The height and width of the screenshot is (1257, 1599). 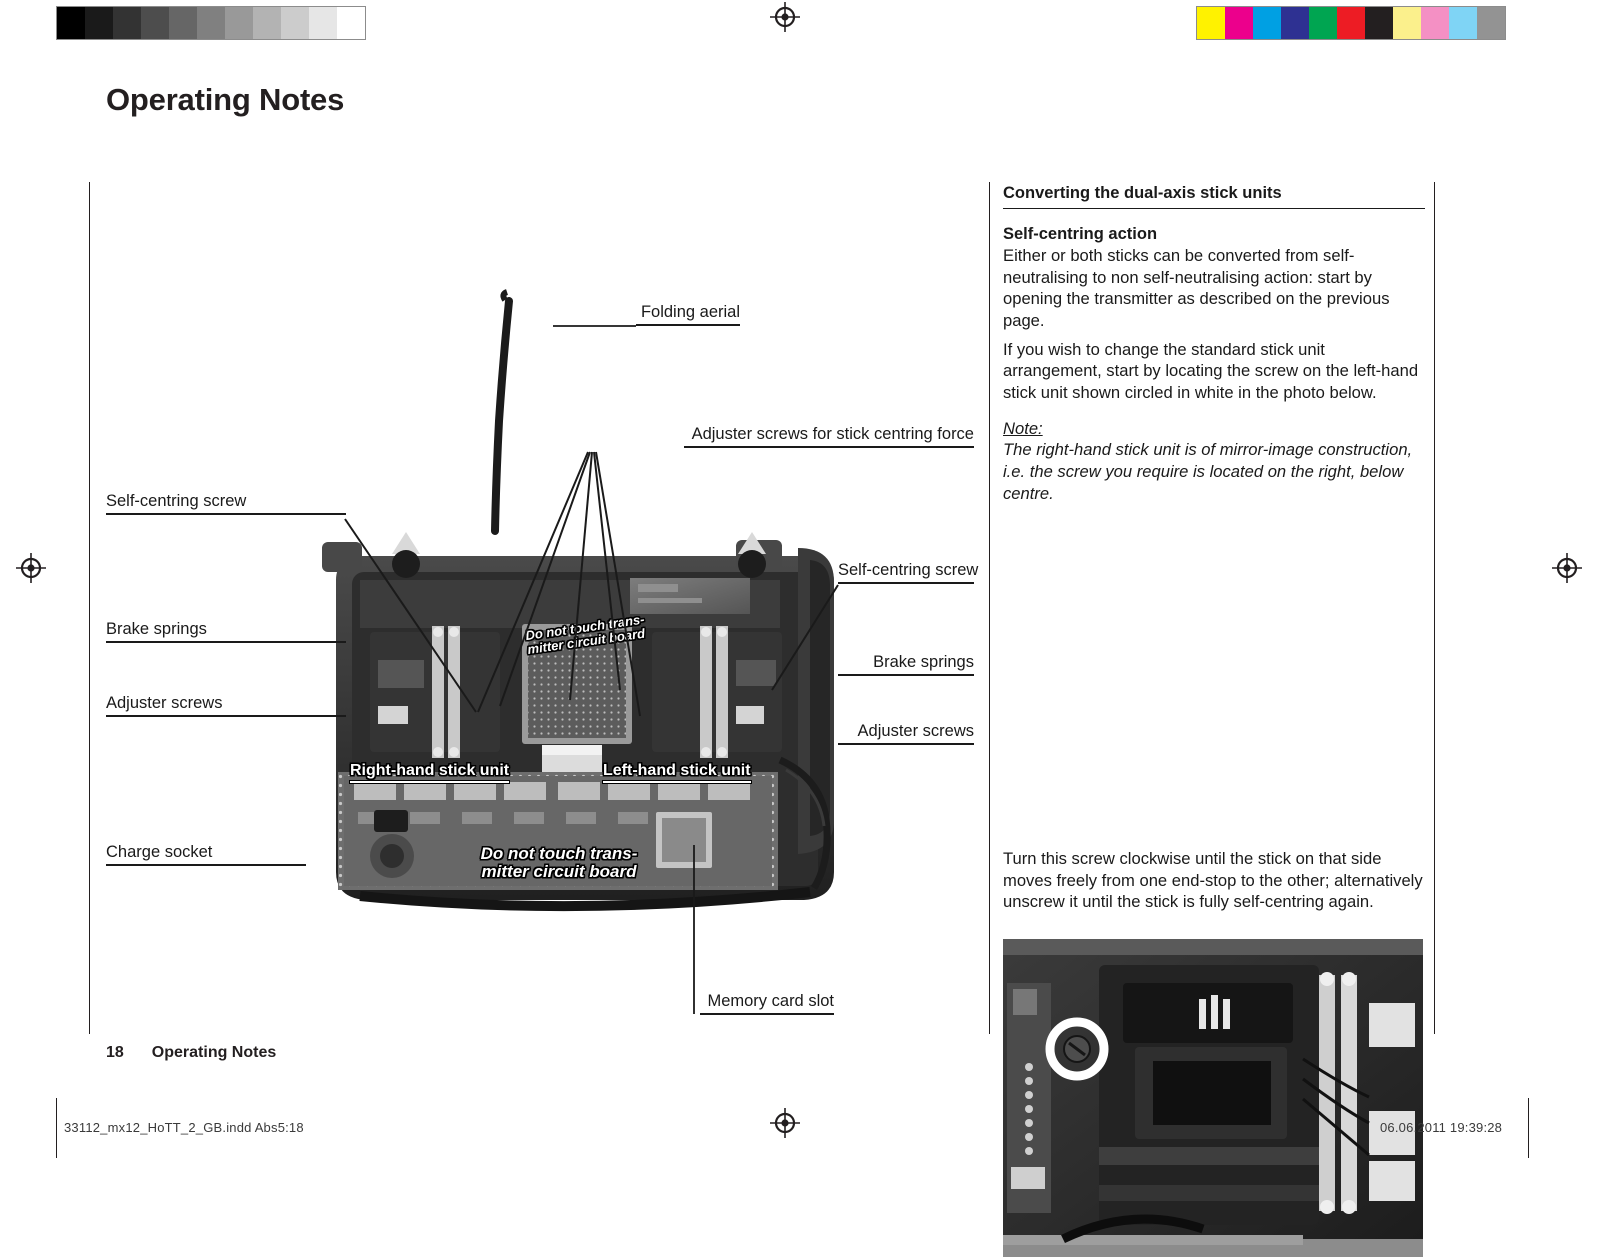 What do you see at coordinates (1023, 429) in the screenshot?
I see `note-label: Note:` at bounding box center [1023, 429].